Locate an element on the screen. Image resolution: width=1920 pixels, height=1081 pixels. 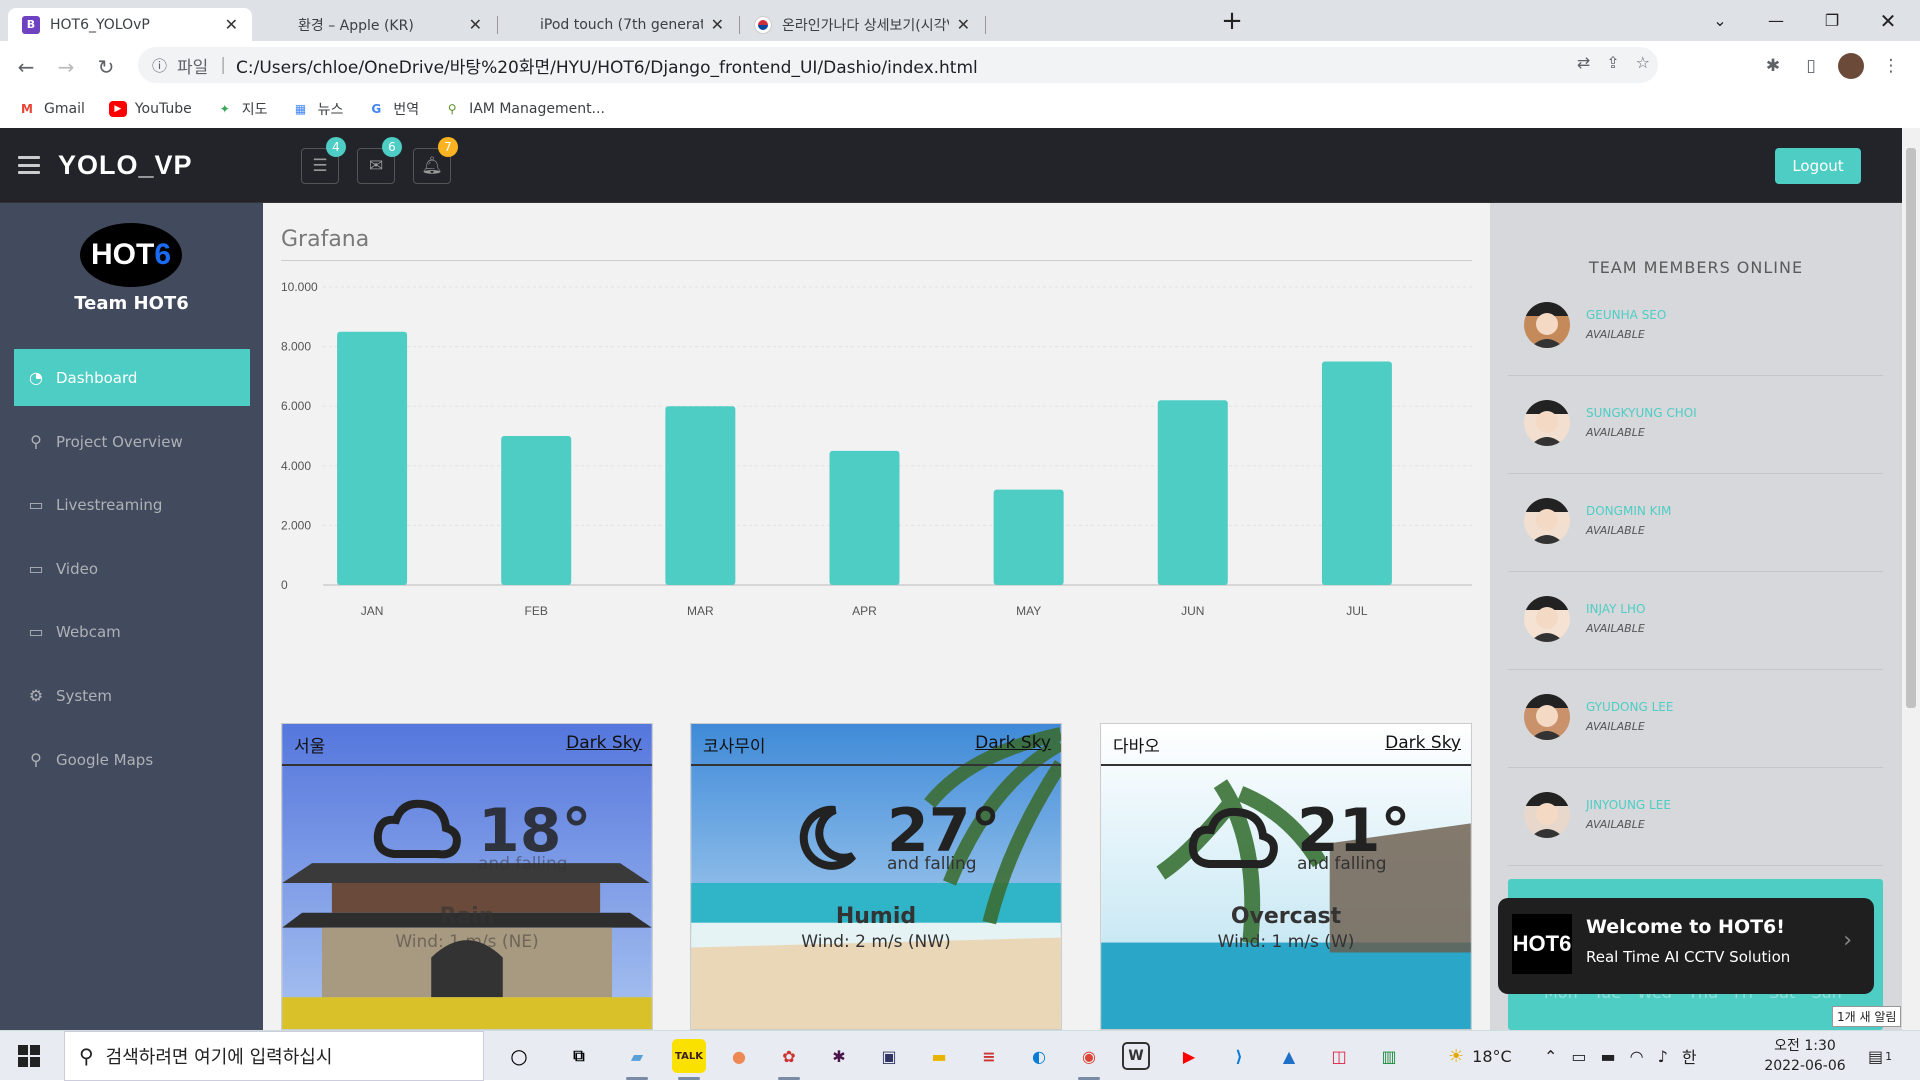
share-icon: ⇪ is located at coordinates (1612, 62).